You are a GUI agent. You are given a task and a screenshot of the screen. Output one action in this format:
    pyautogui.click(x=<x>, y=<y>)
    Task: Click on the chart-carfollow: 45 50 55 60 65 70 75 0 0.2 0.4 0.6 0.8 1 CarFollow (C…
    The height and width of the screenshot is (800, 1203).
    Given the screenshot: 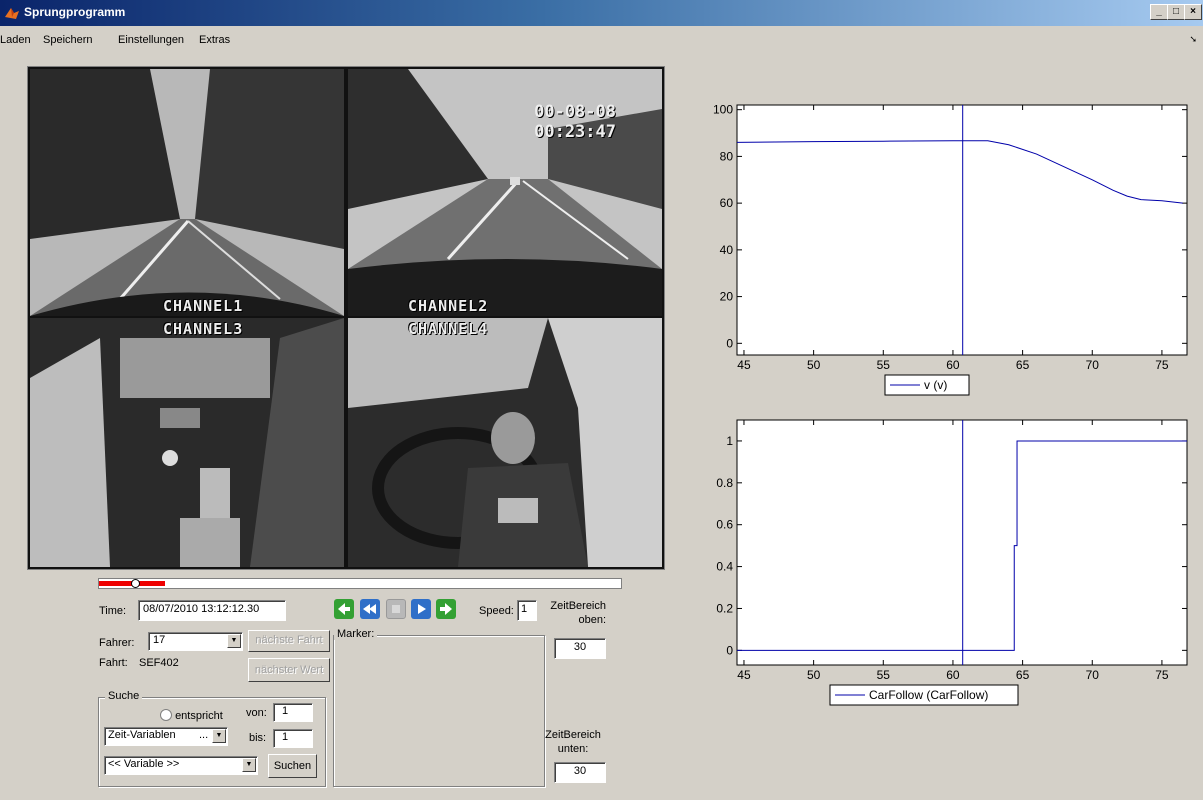 What is the action you would take?
    pyautogui.click(x=952, y=562)
    